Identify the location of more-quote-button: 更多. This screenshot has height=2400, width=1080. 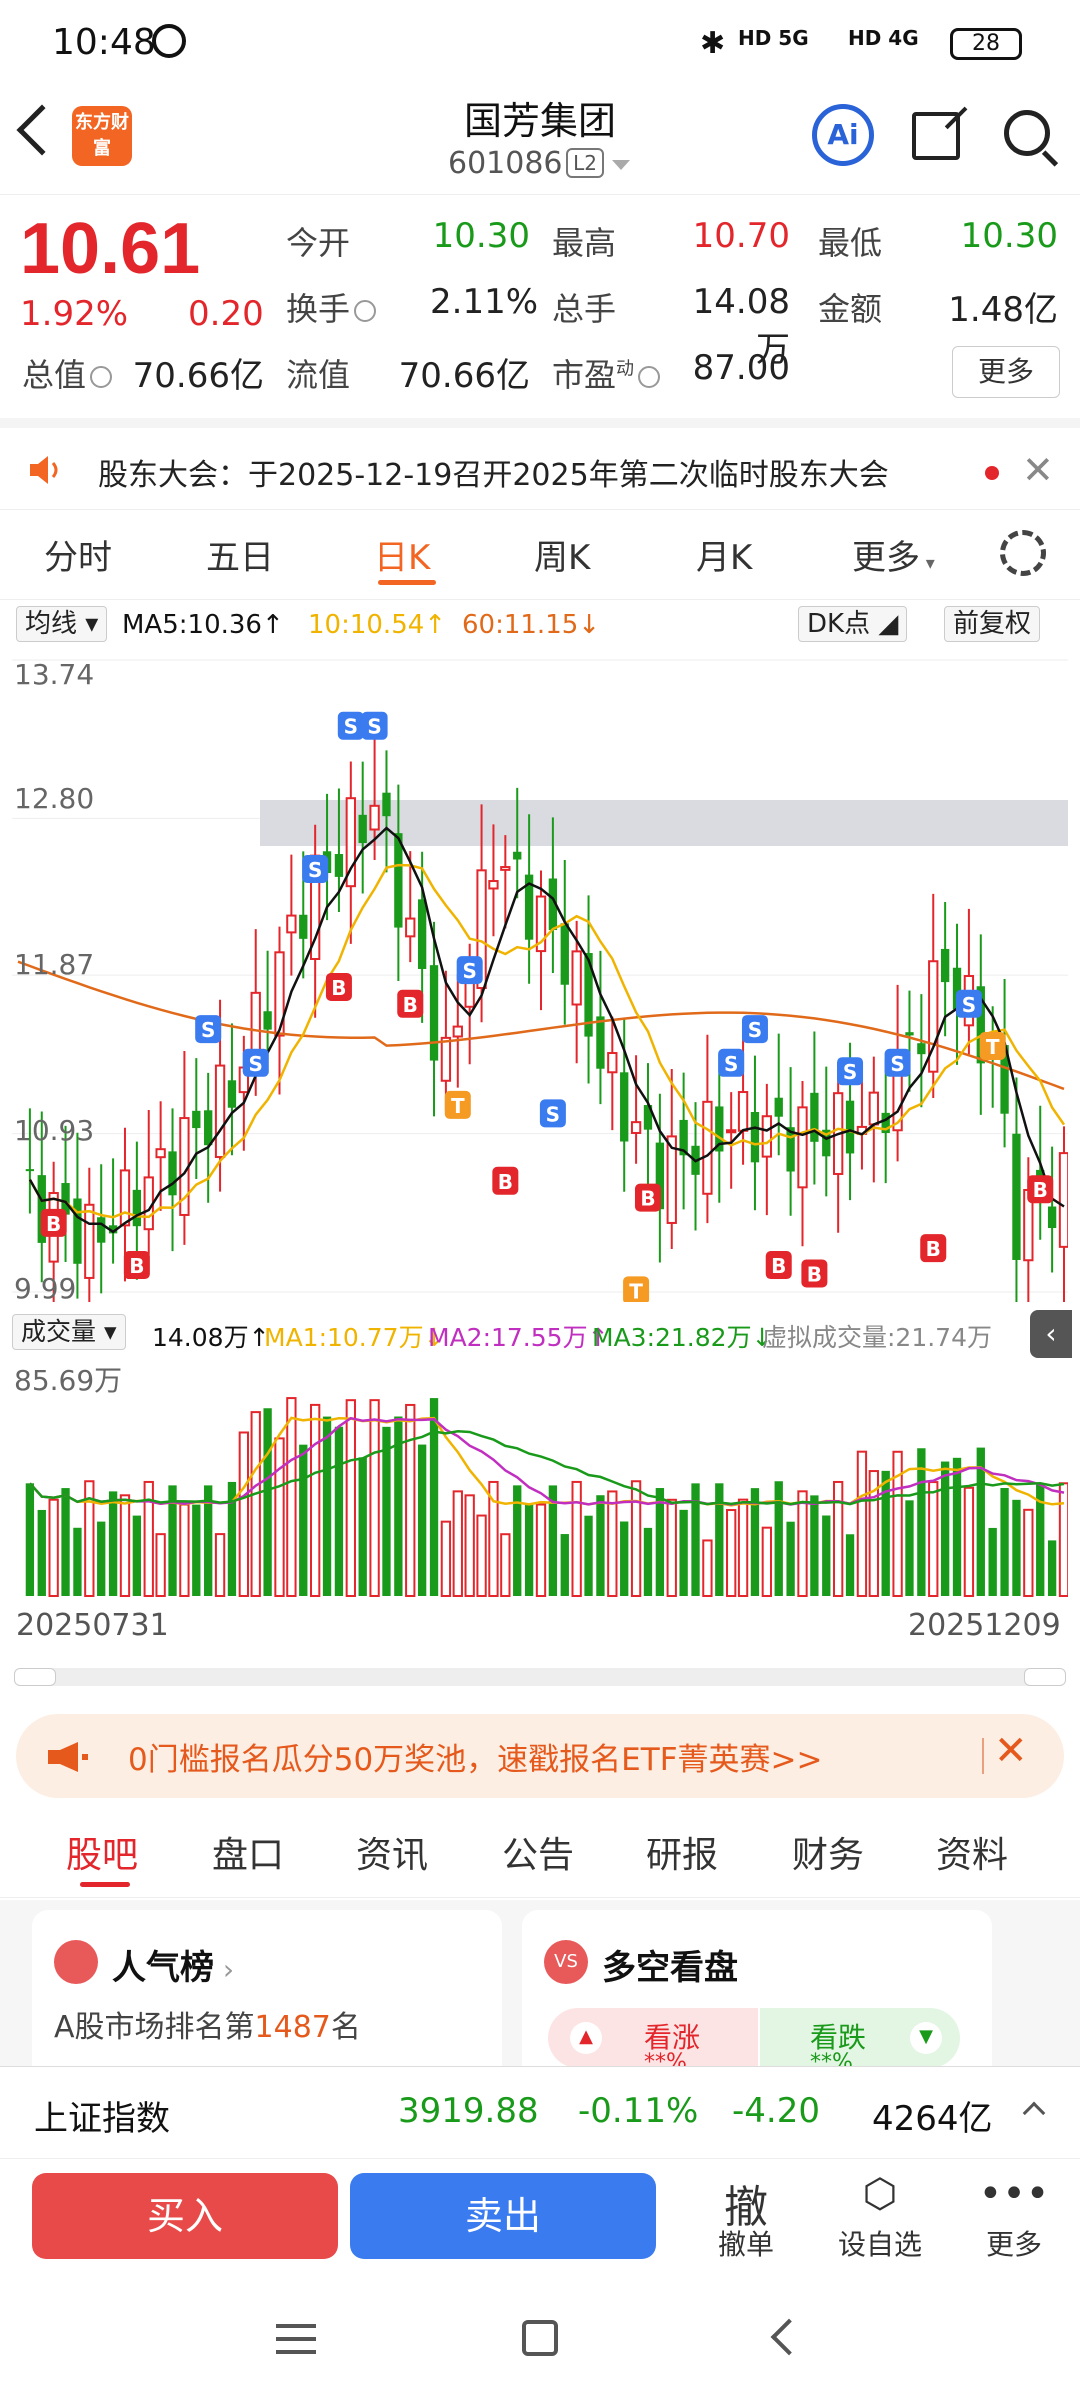
(1006, 372).